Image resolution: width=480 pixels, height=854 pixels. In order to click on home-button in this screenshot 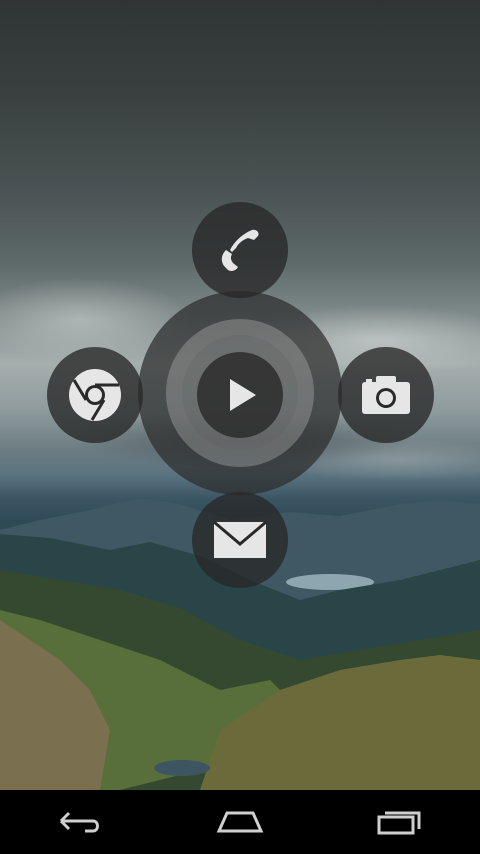, I will do `click(240, 822)`.